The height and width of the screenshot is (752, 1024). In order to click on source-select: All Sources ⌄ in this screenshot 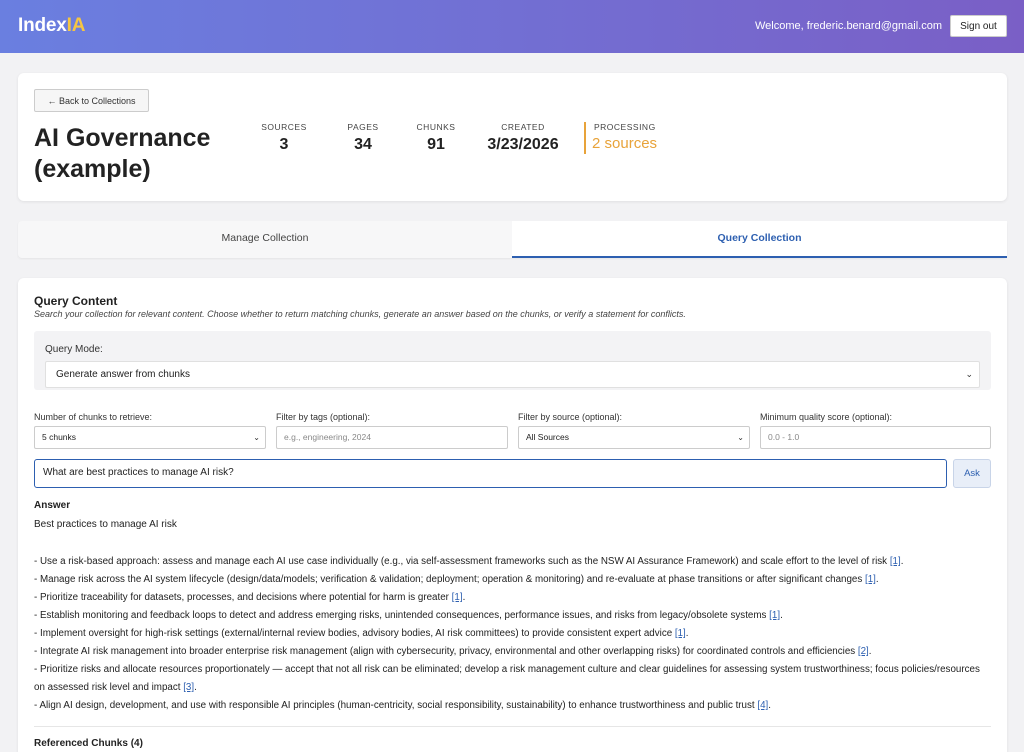, I will do `click(634, 437)`.